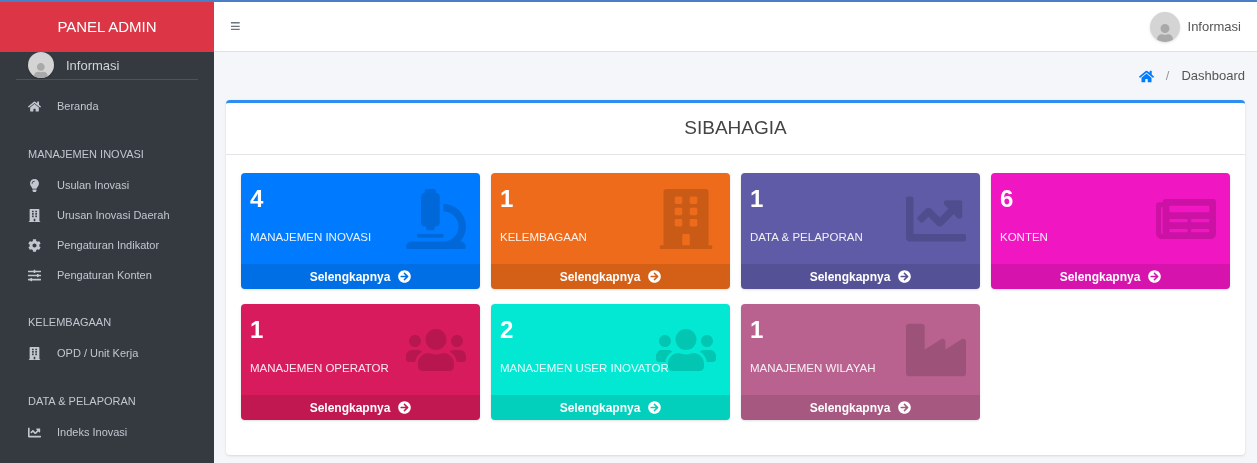  Describe the element at coordinates (34, 275) in the screenshot. I see `sliders-icon` at that location.